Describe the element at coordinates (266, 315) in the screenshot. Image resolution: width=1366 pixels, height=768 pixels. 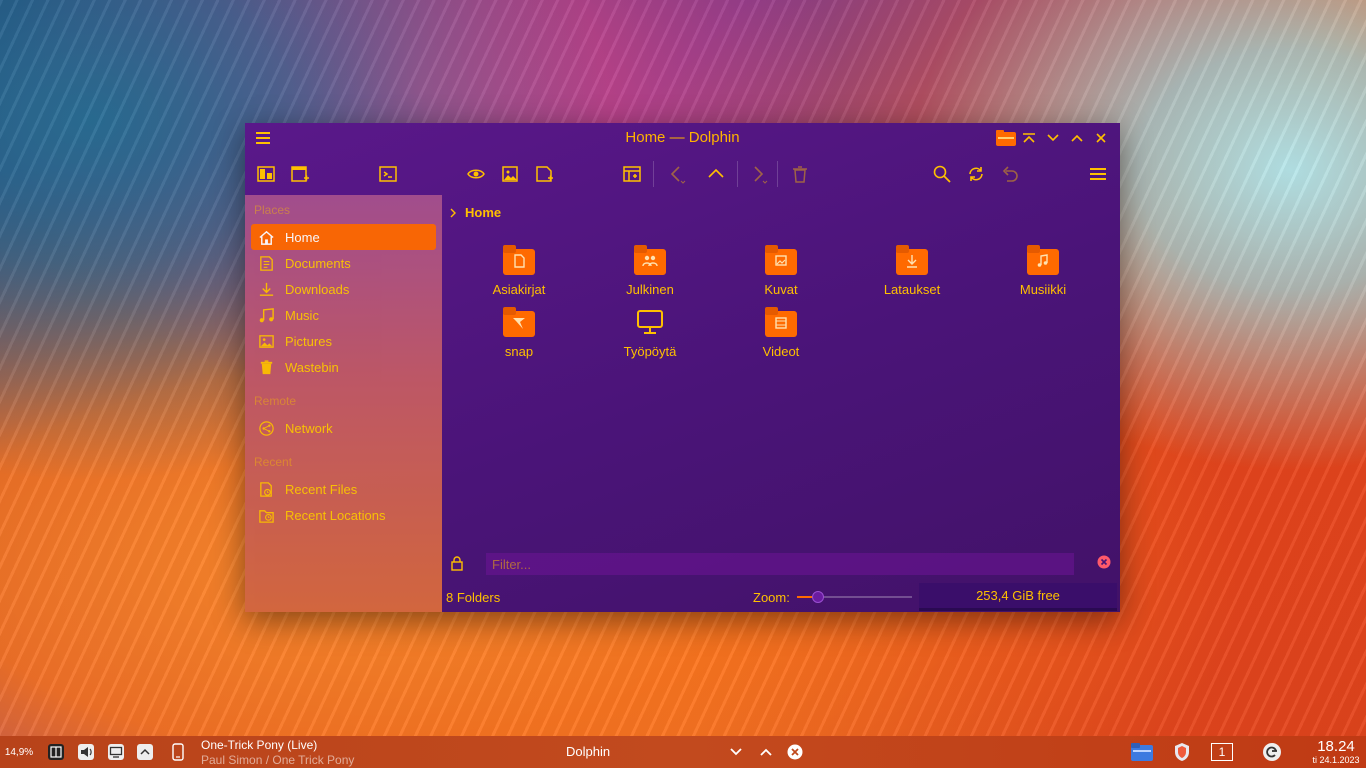
I see `music-icon` at that location.